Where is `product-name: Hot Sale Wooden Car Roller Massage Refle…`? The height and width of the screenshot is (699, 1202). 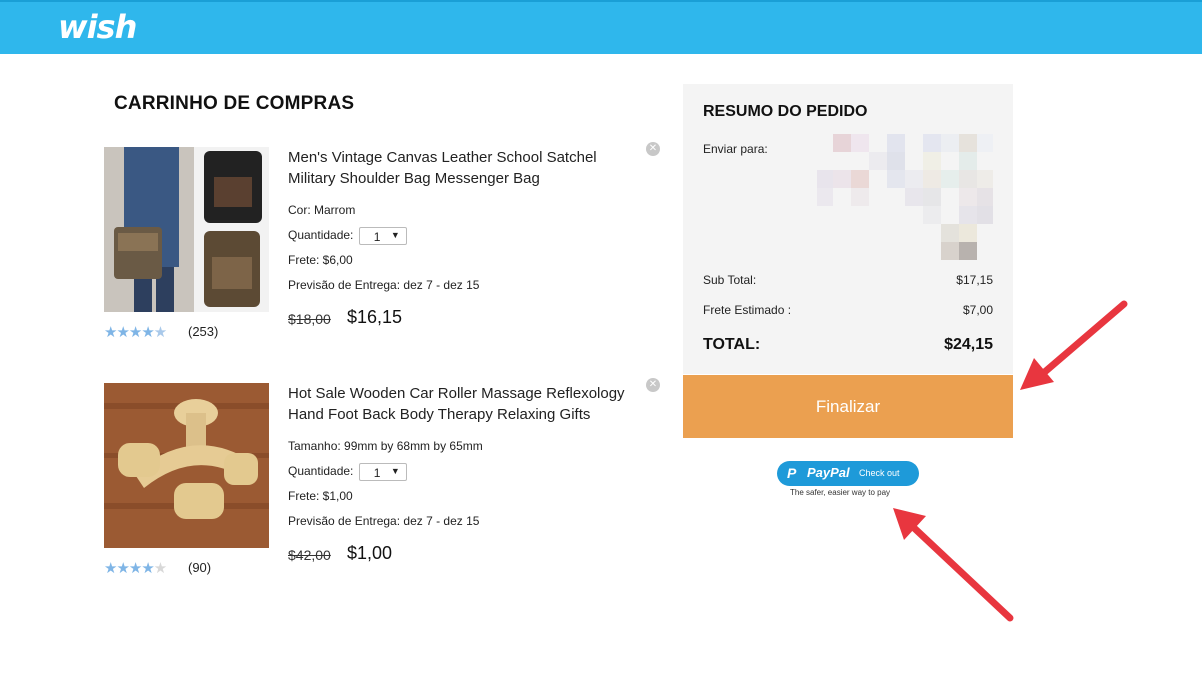
product-name: Hot Sale Wooden Car Roller Massage Refle… is located at coordinates (458, 404).